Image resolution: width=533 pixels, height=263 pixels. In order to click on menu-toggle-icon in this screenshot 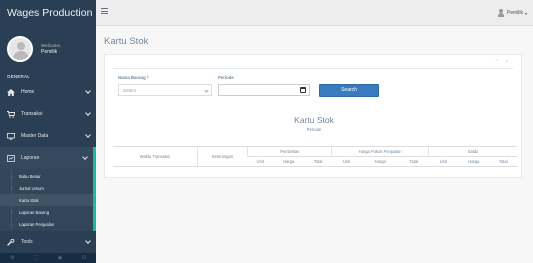, I will do `click(104, 11)`.